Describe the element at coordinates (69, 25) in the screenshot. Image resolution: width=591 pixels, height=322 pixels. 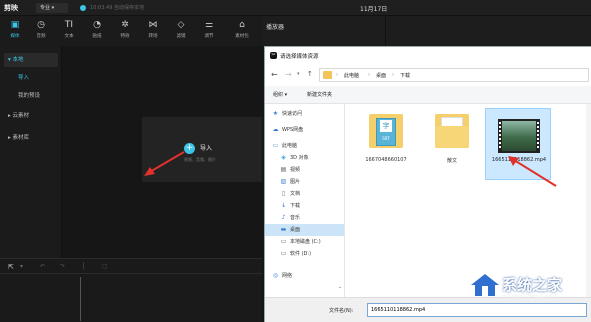
I see `text-icon: TI` at that location.